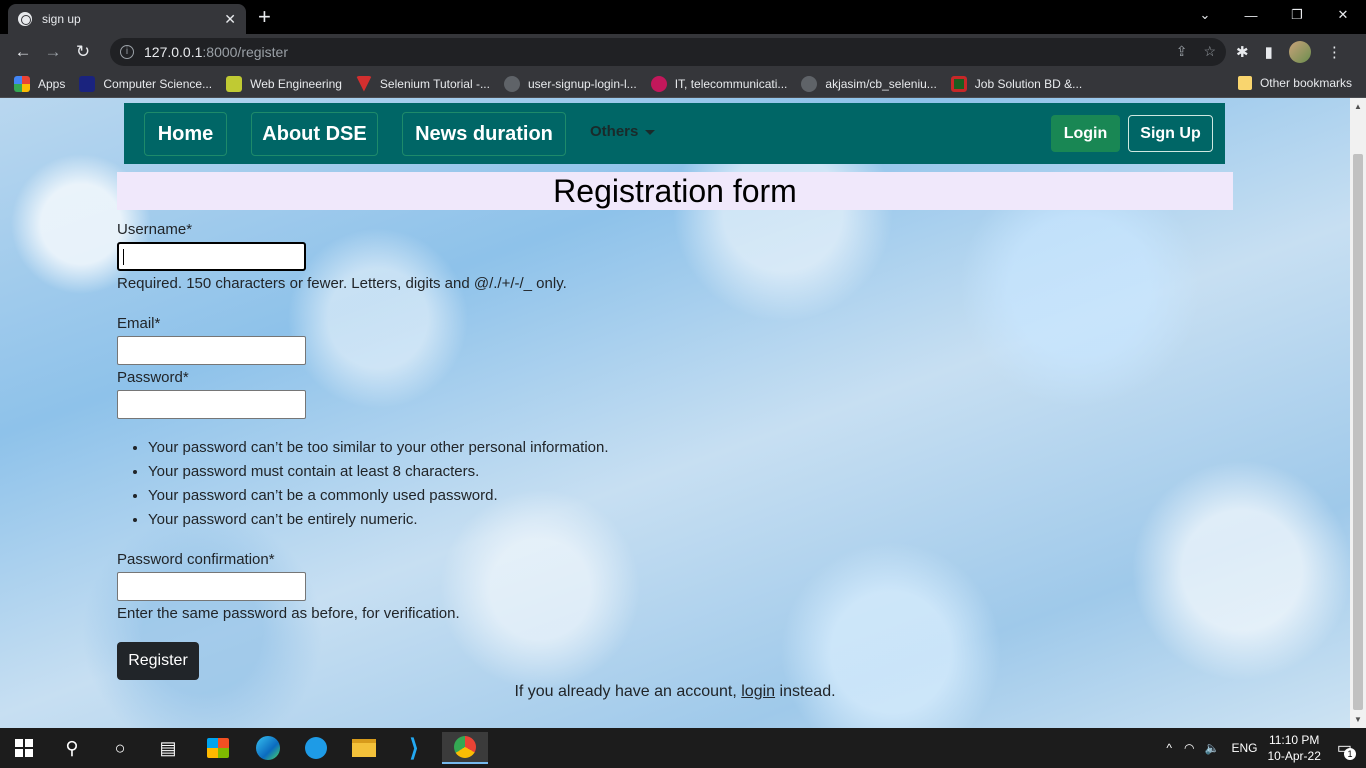  Describe the element at coordinates (153, 377) in the screenshot. I see `password-label: Password*` at that location.